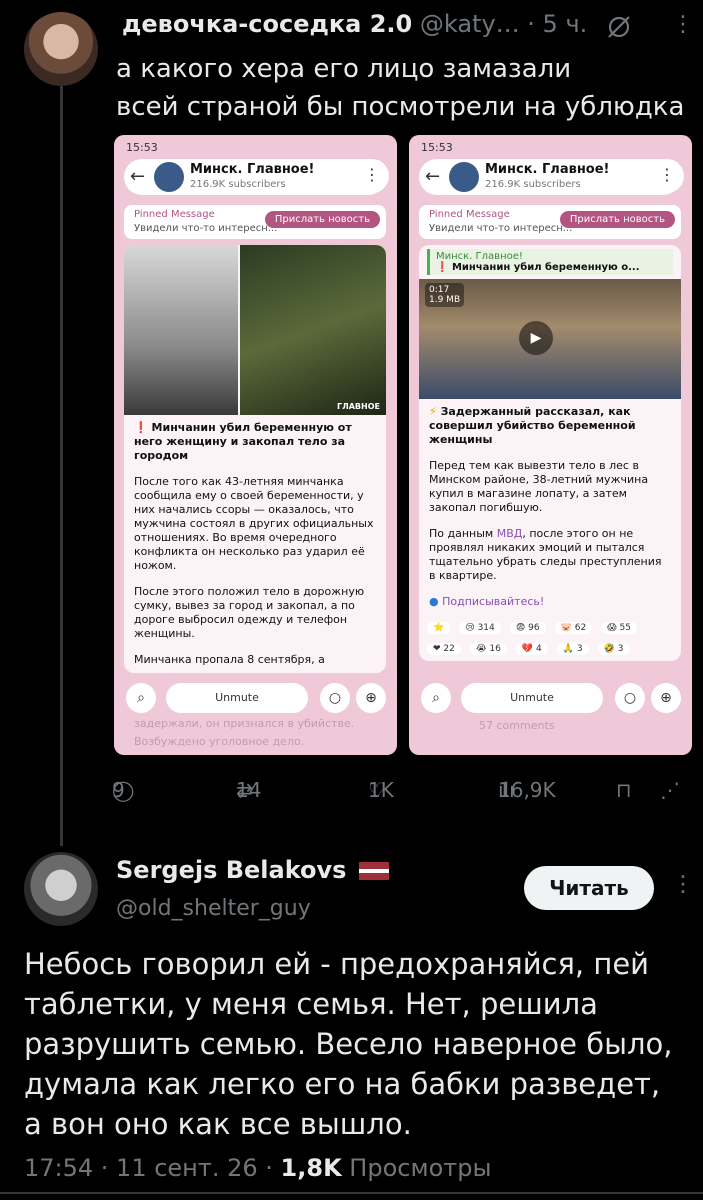 This screenshot has width=703, height=1200. What do you see at coordinates (488, 649) in the screenshot?
I see `reaction: 😭 16` at bounding box center [488, 649].